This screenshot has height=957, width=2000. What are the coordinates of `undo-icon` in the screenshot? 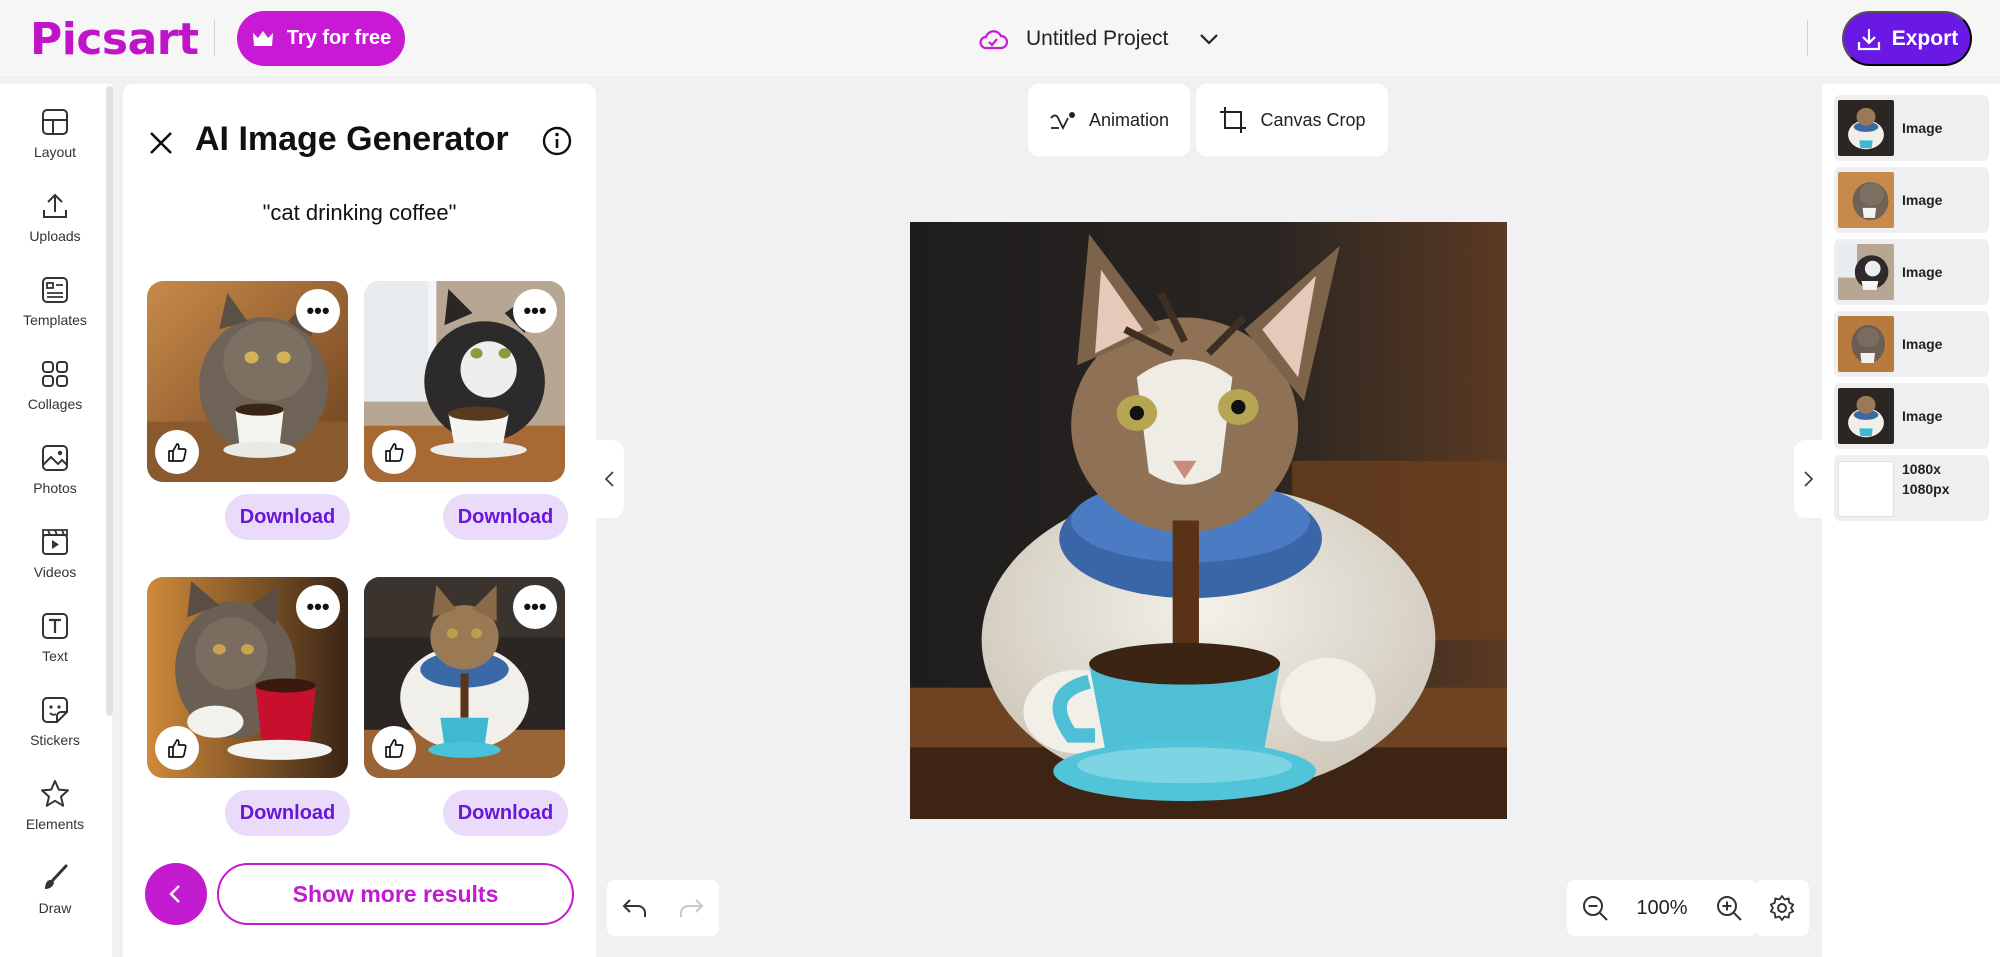 It's located at (635, 908).